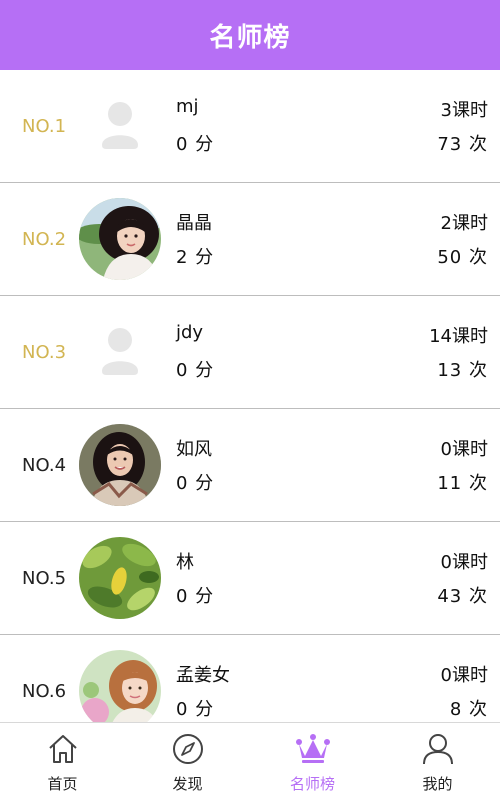 This screenshot has width=500, height=800. Describe the element at coordinates (195, 257) in the screenshot. I see `teacher-score: 2 分` at that location.